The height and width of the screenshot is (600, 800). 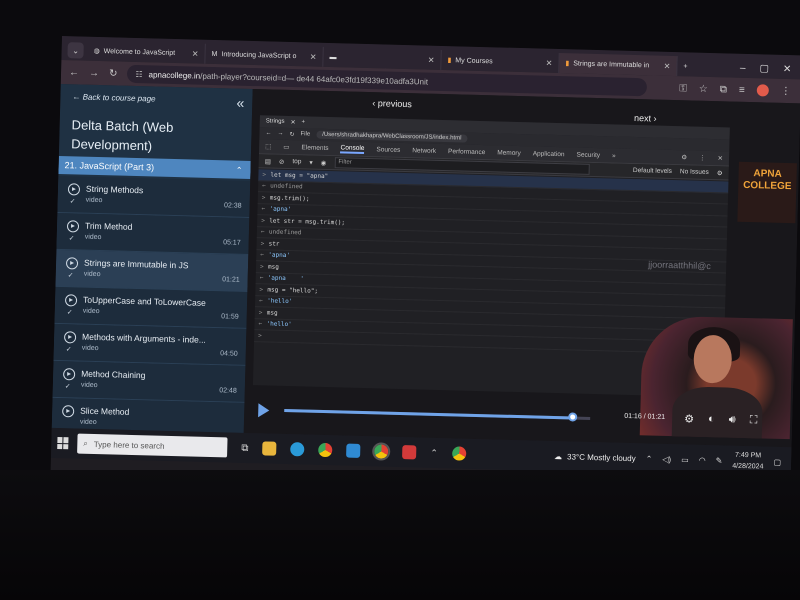 What do you see at coordinates (743, 68) in the screenshot?
I see `minimize-icon: –` at bounding box center [743, 68].